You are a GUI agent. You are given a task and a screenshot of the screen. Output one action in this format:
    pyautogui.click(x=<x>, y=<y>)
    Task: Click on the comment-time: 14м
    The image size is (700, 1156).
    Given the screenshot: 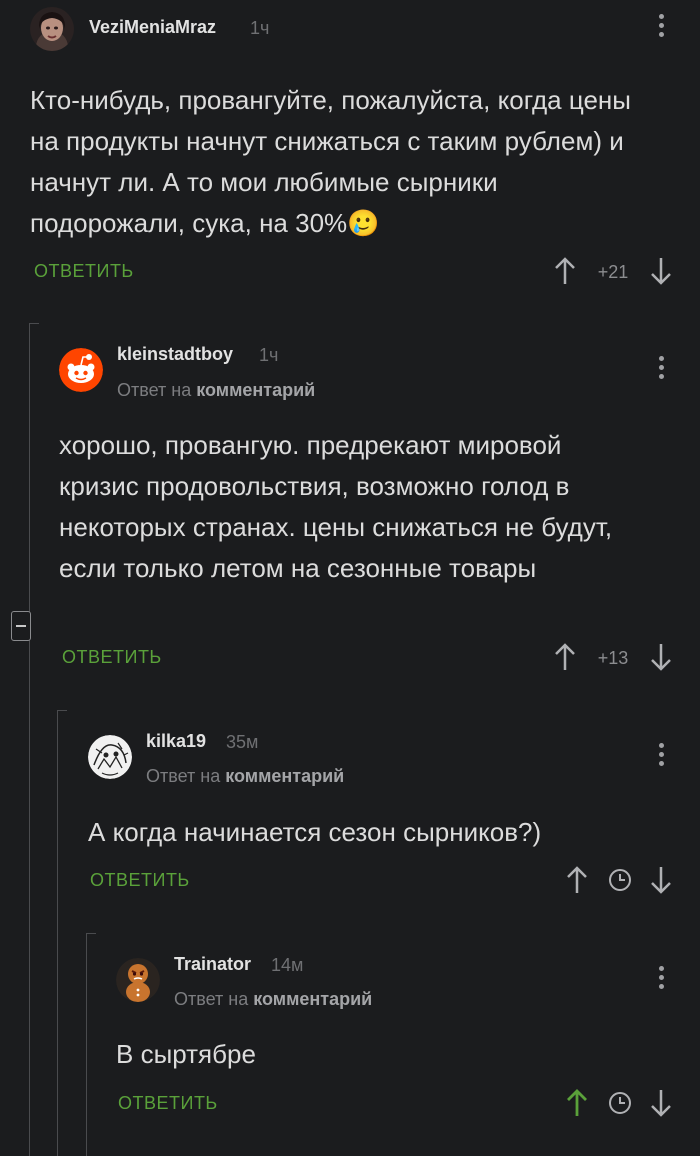 What is the action you would take?
    pyautogui.click(x=287, y=965)
    